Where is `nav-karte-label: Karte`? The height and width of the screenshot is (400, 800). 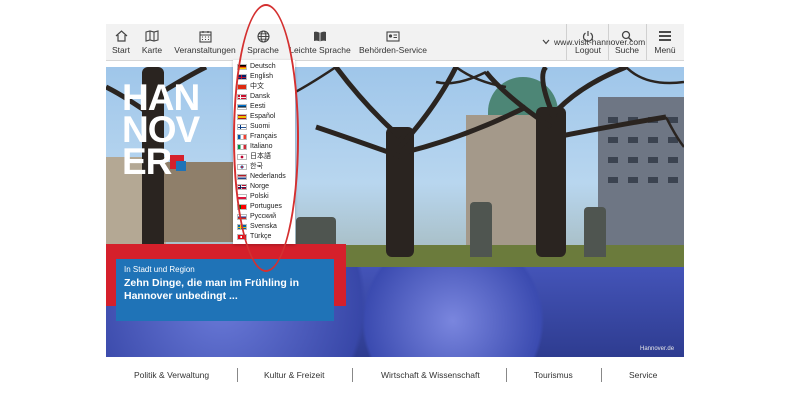
nav-karte-label: Karte is located at coordinates (152, 50).